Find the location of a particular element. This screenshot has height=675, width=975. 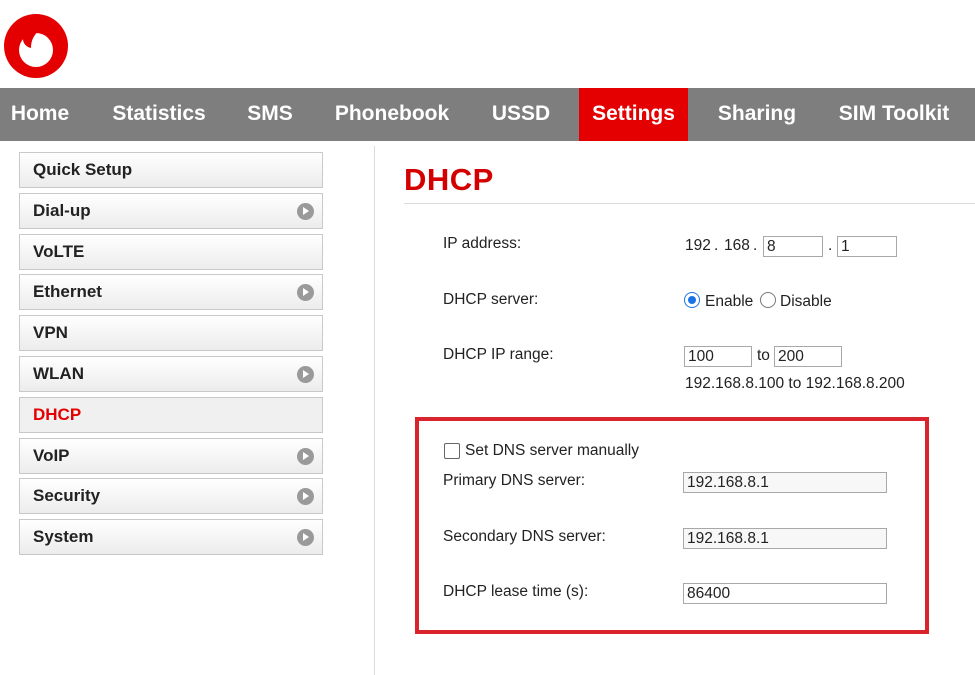

sidebar-item-volte: VoLTE is located at coordinates (171, 251).